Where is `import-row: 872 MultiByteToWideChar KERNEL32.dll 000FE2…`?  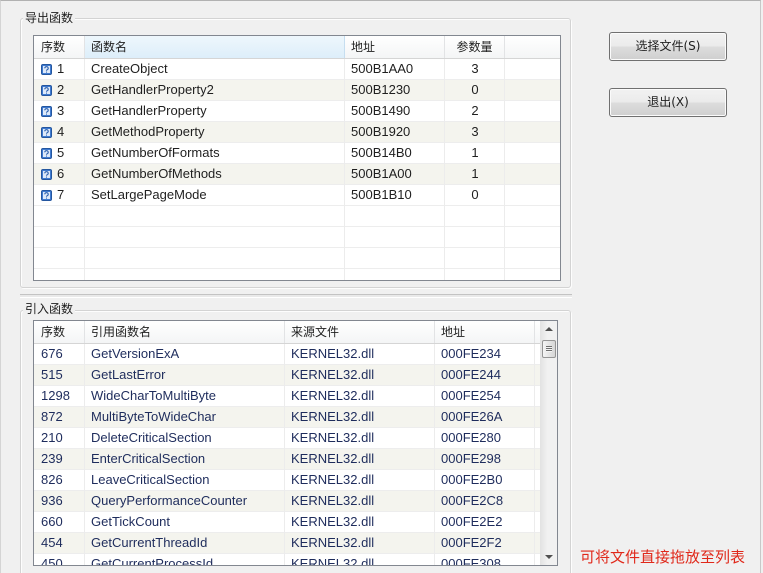 import-row: 872 MultiByteToWideChar KERNEL32.dll 000FE2… is located at coordinates (287, 417).